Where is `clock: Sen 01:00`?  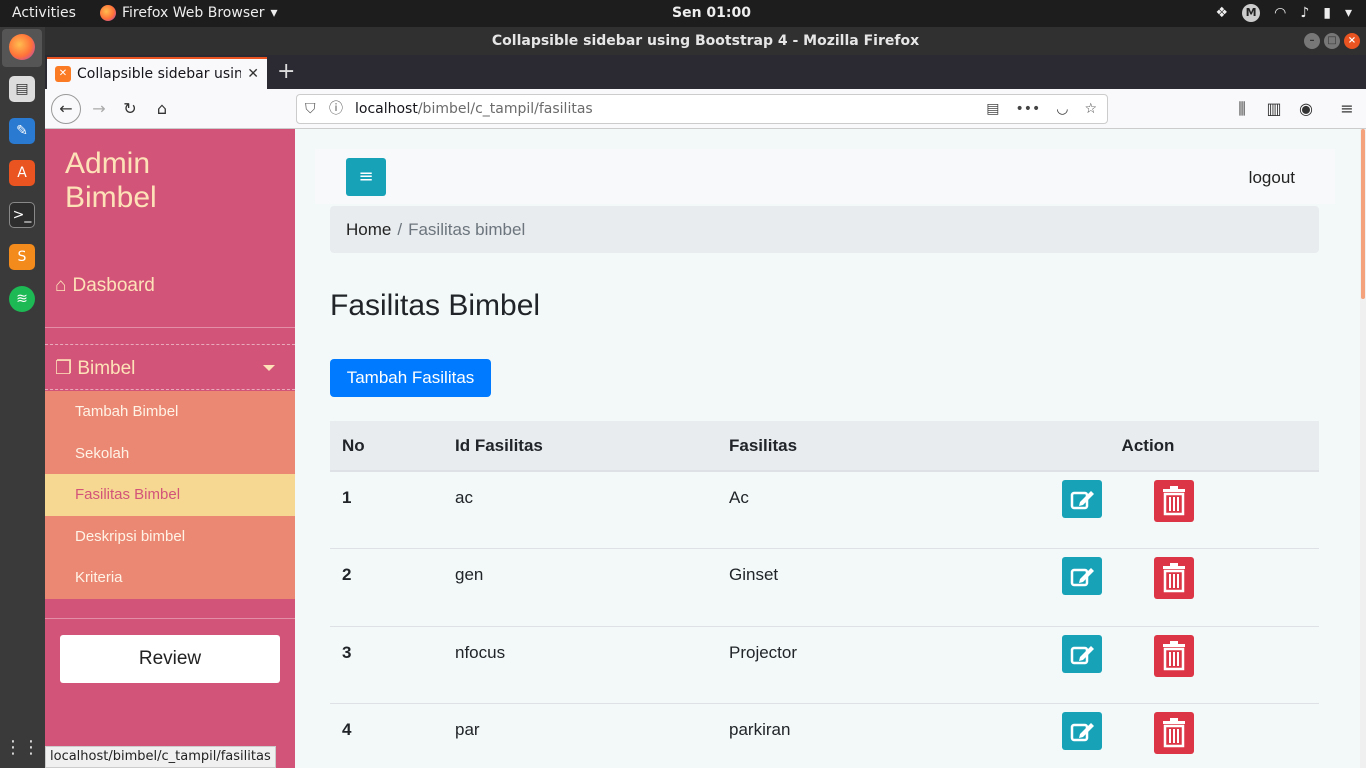
clock: Sen 01:00 is located at coordinates (711, 13).